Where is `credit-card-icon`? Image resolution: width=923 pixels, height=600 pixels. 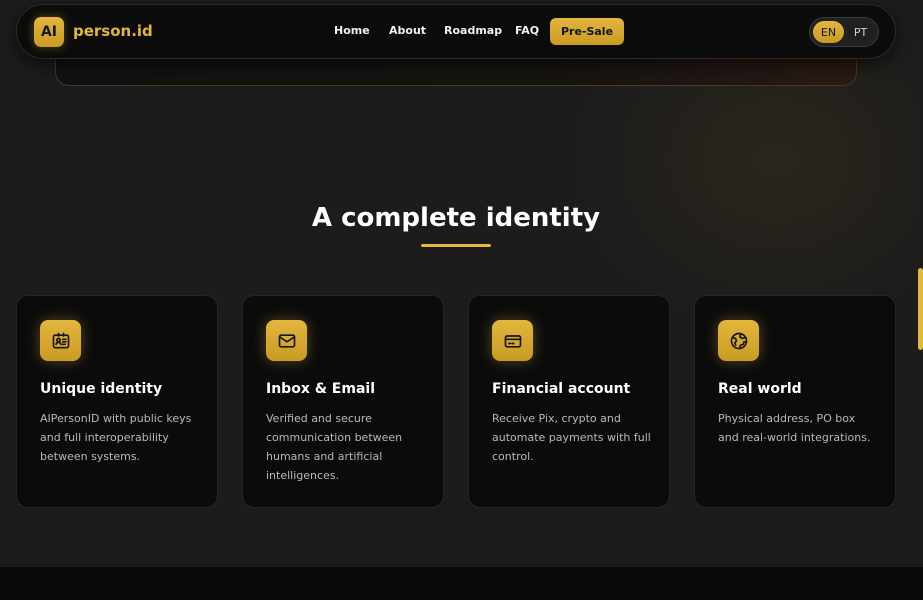 credit-card-icon is located at coordinates (512, 340).